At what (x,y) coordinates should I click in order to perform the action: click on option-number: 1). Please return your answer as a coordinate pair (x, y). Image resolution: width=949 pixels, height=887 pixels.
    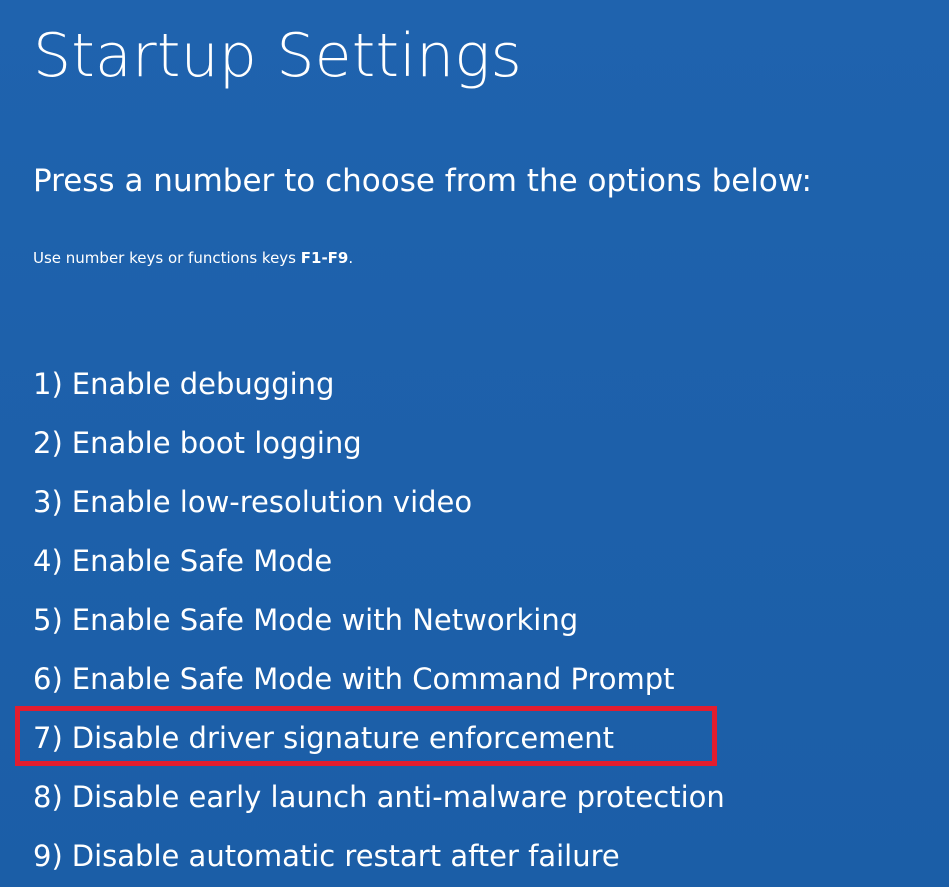
    Looking at the image, I should click on (48, 383).